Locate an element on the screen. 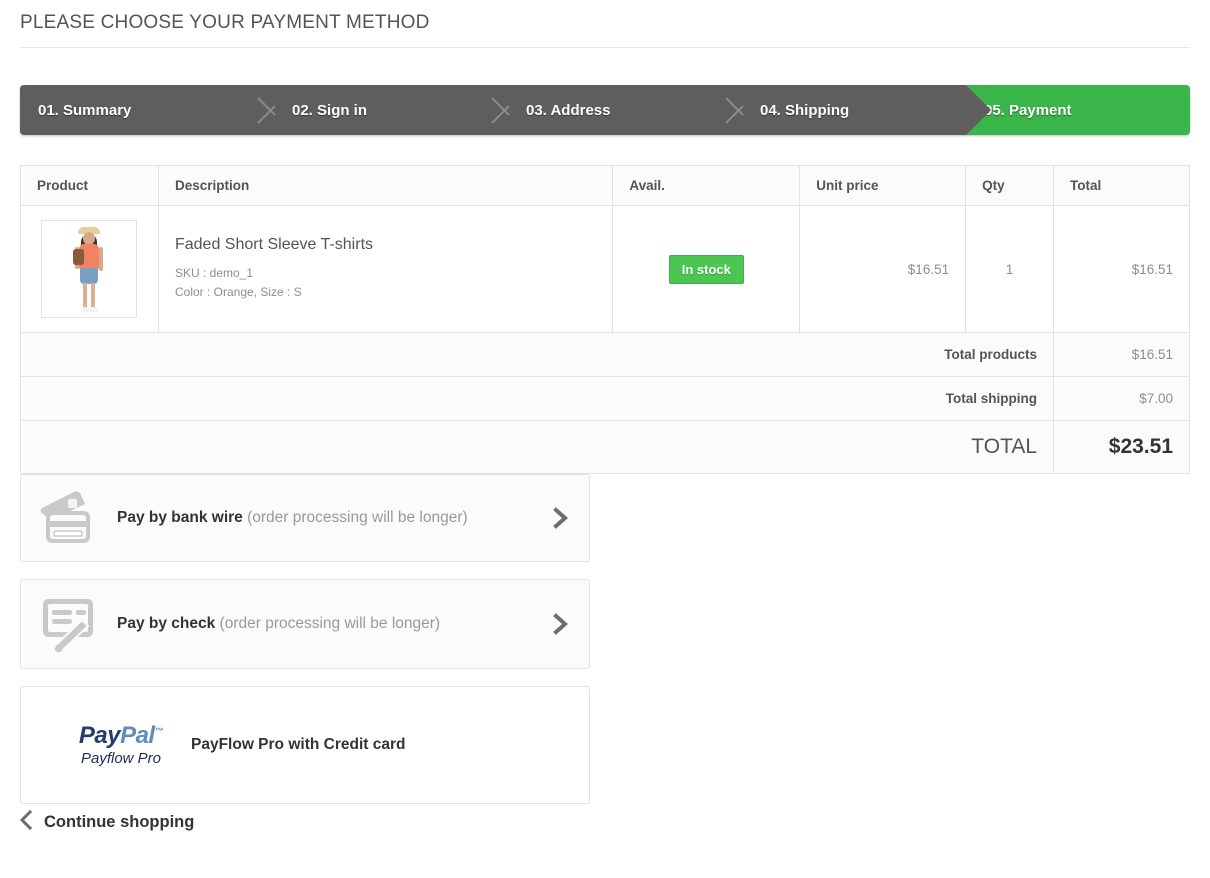 This screenshot has width=1210, height=878. column-header-total: Total is located at coordinates (1121, 185).